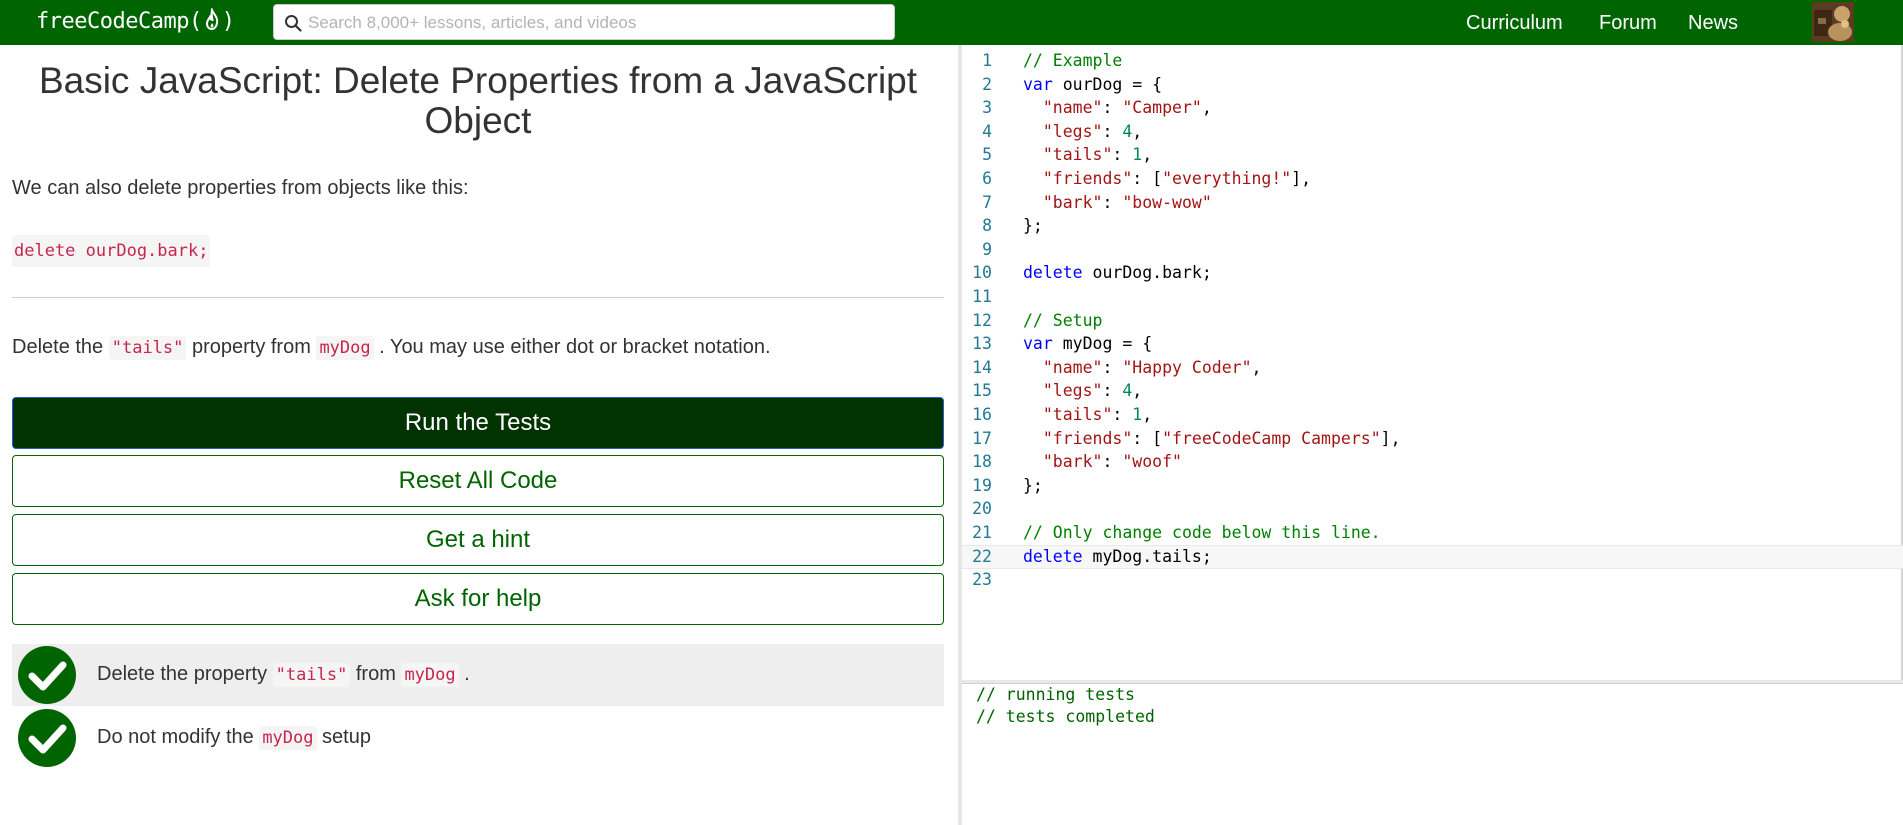 This screenshot has height=825, width=1903. Describe the element at coordinates (982, 391) in the screenshot. I see `line-number: 15` at that location.